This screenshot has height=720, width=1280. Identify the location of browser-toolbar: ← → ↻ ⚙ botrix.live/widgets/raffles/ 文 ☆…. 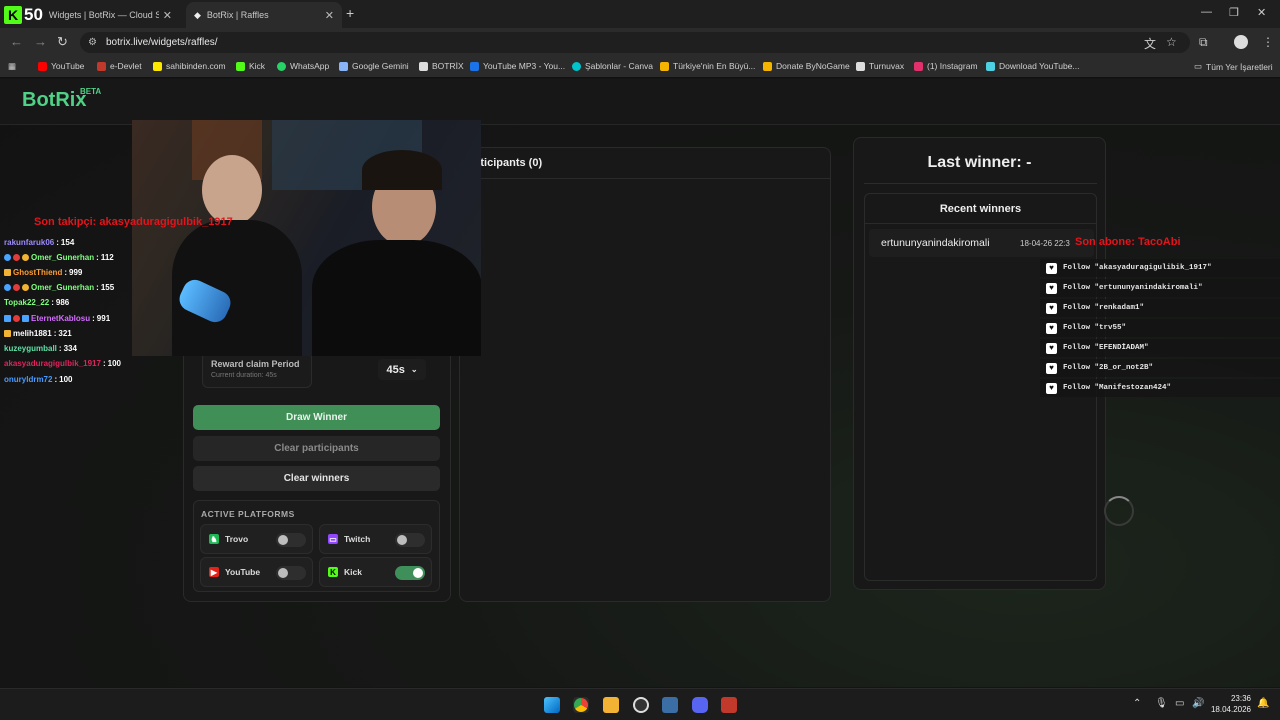
(640, 42).